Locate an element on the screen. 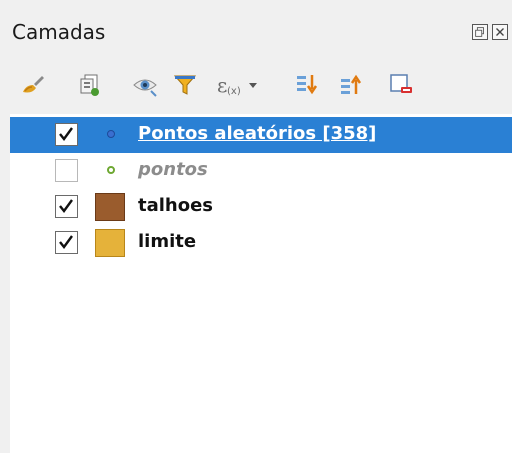 This screenshot has height=453, width=512. float-icon is located at coordinates (479, 32).